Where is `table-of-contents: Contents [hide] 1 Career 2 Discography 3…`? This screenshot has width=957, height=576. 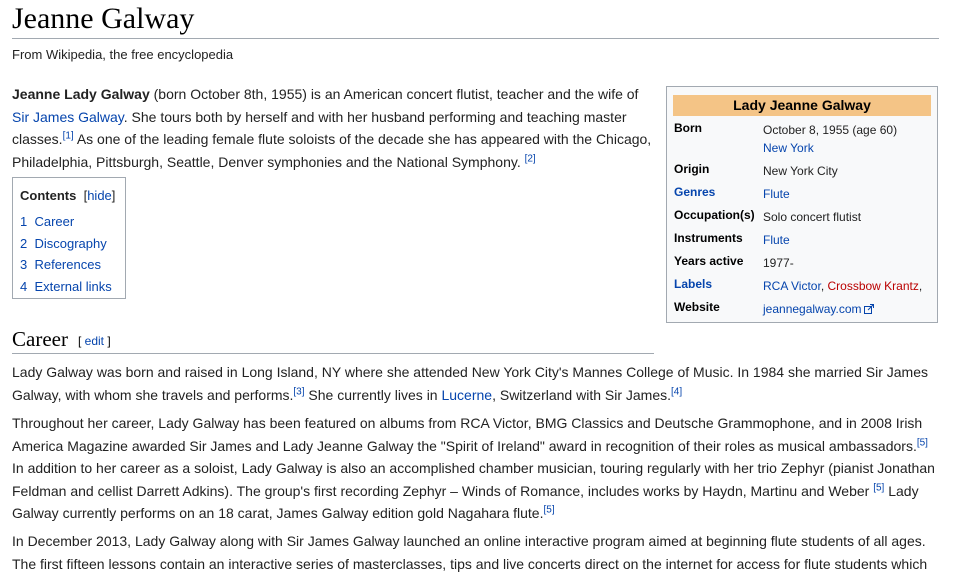 table-of-contents: Contents [hide] 1 Career 2 Discography 3… is located at coordinates (69, 238).